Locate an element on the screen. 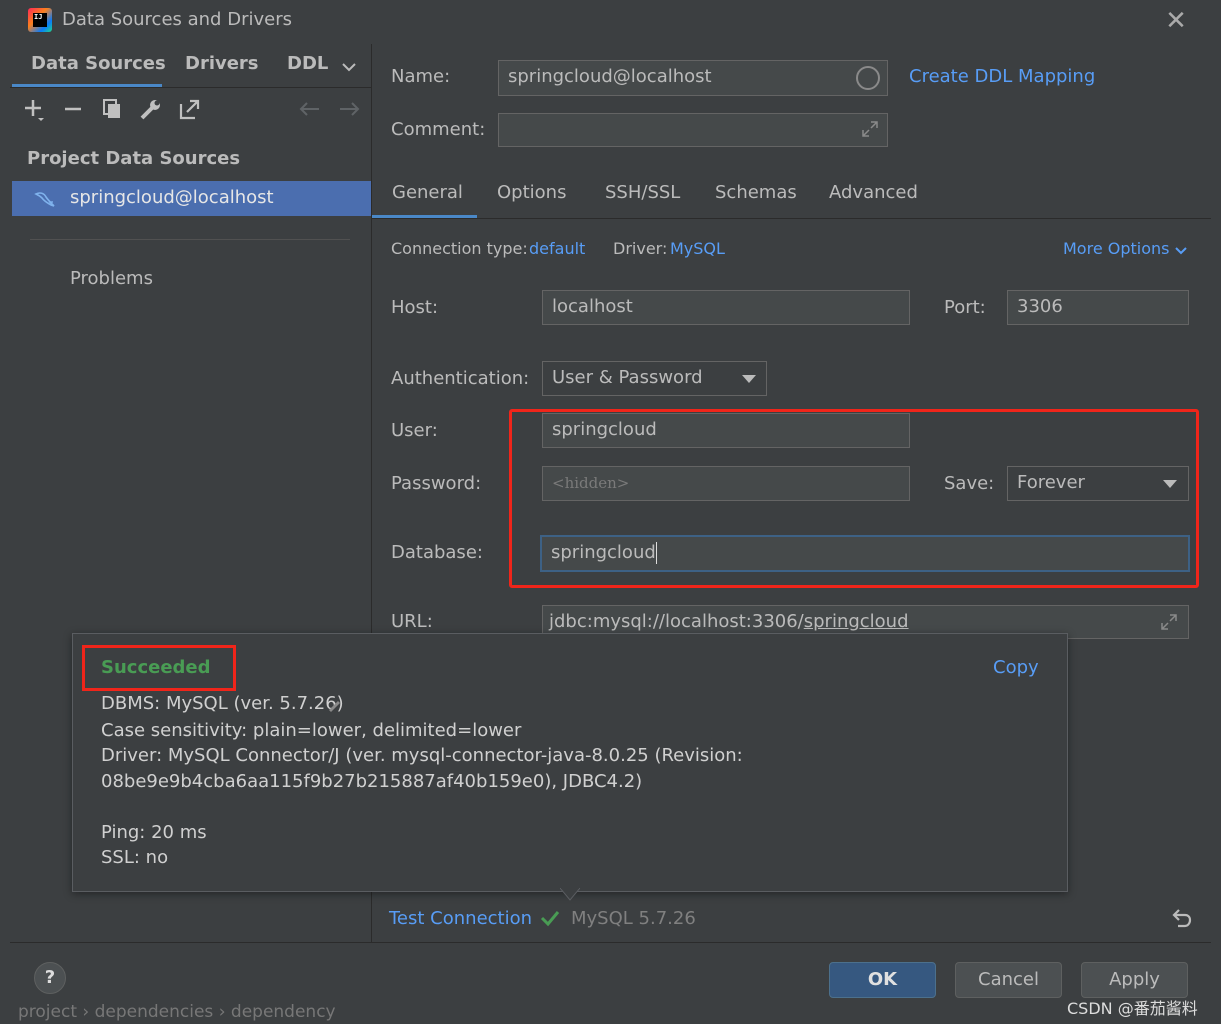 This screenshot has width=1221, height=1024. tab-data-sources: Data Sources is located at coordinates (98, 63).